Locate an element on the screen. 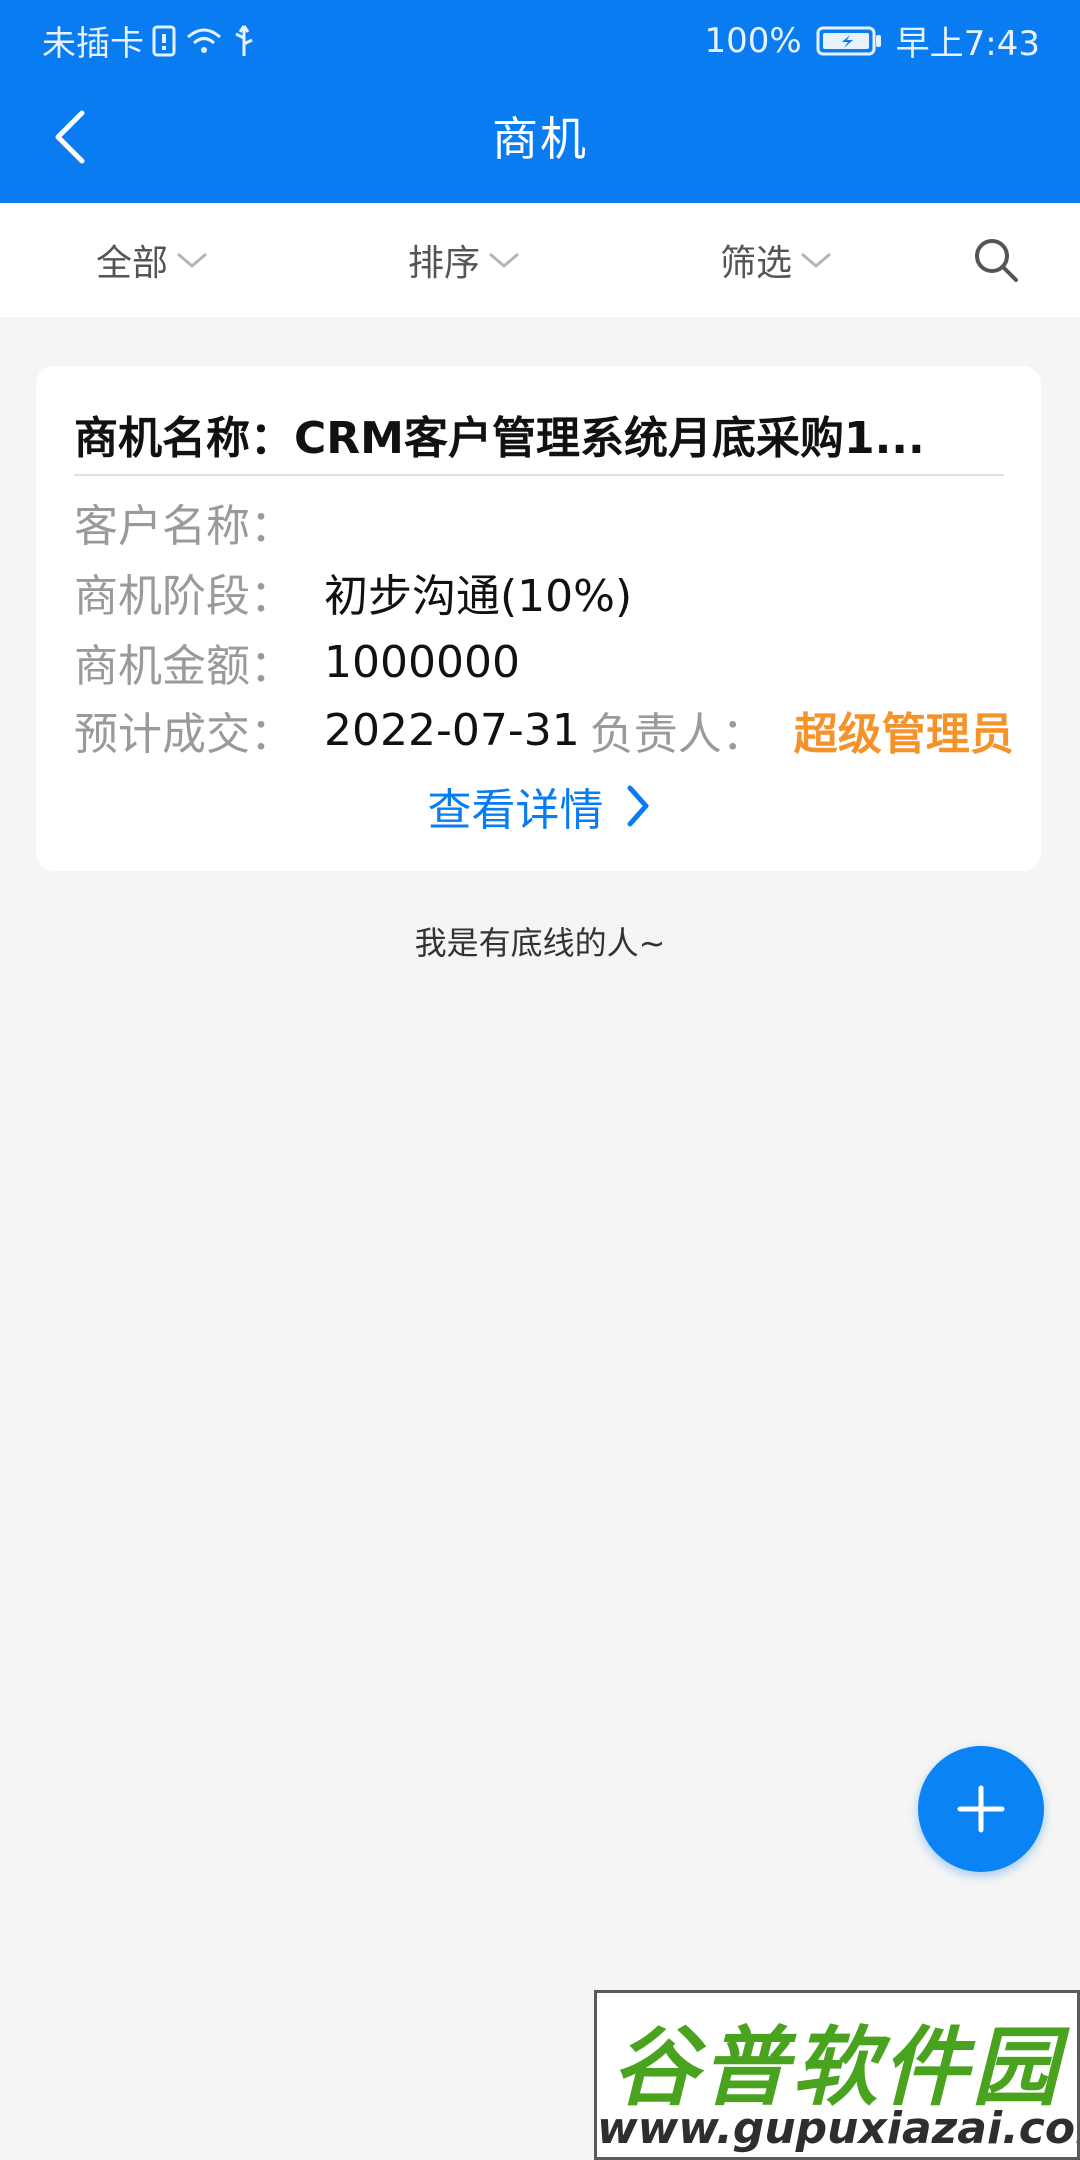  back-icon is located at coordinates (70, 137).